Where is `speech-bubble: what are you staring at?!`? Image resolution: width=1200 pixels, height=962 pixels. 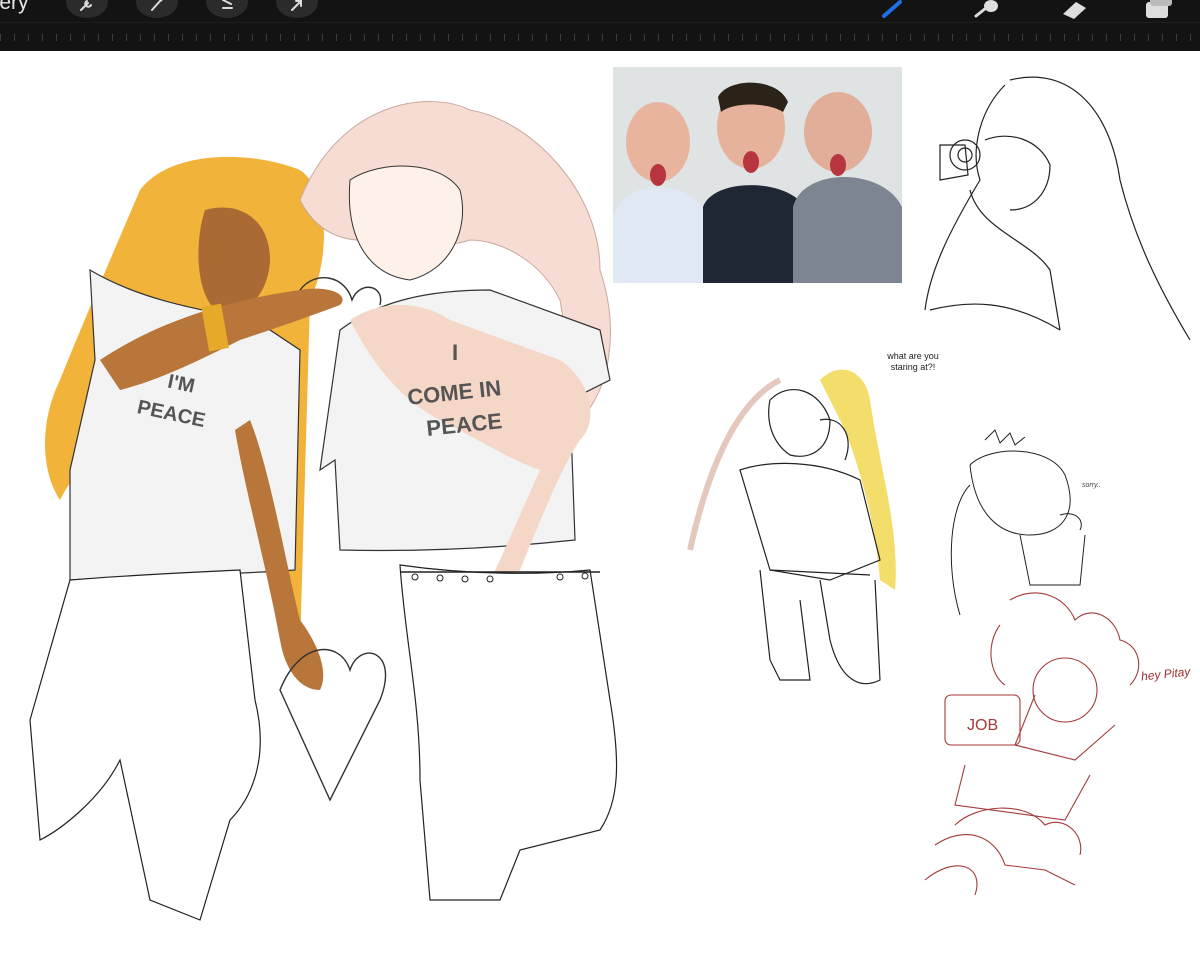
speech-bubble: what are you staring at?! is located at coordinates (913, 362).